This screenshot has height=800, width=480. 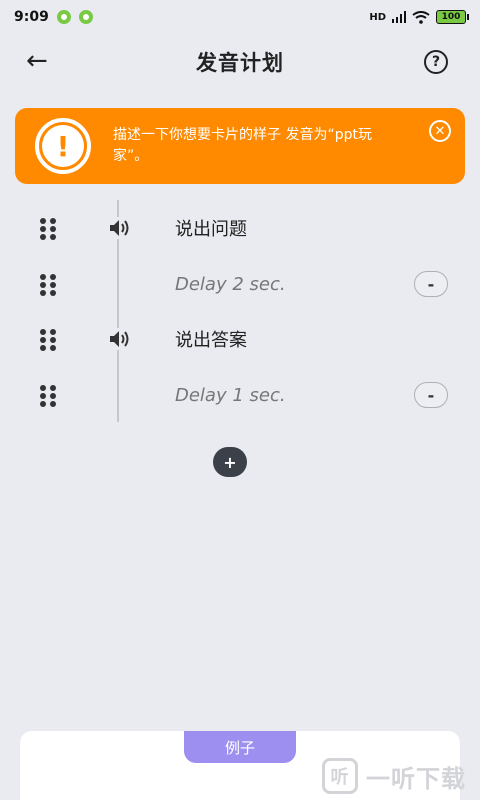 I want to click on step-row-delay-2: Delay 2 sec. -, so click(x=240, y=284).